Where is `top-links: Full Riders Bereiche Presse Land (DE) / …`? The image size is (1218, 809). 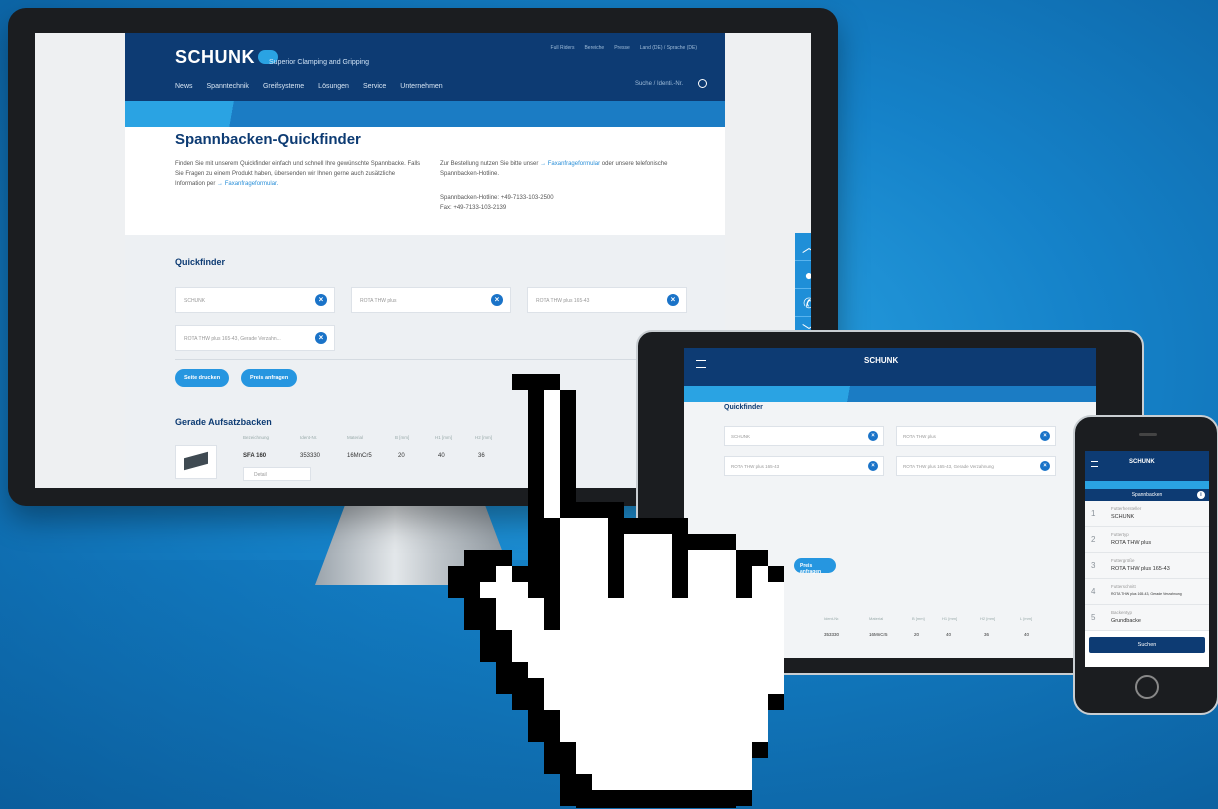
top-links: Full Riders Bereiche Presse Land (DE) / … is located at coordinates (624, 48).